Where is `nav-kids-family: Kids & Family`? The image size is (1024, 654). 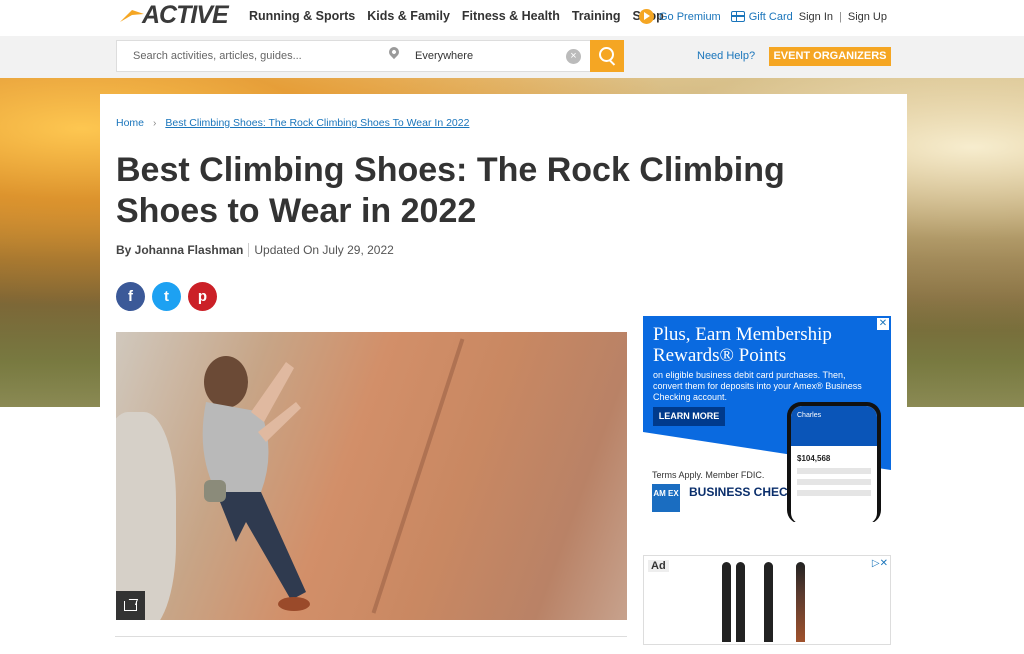
nav-kids-family: Kids & Family is located at coordinates (408, 16).